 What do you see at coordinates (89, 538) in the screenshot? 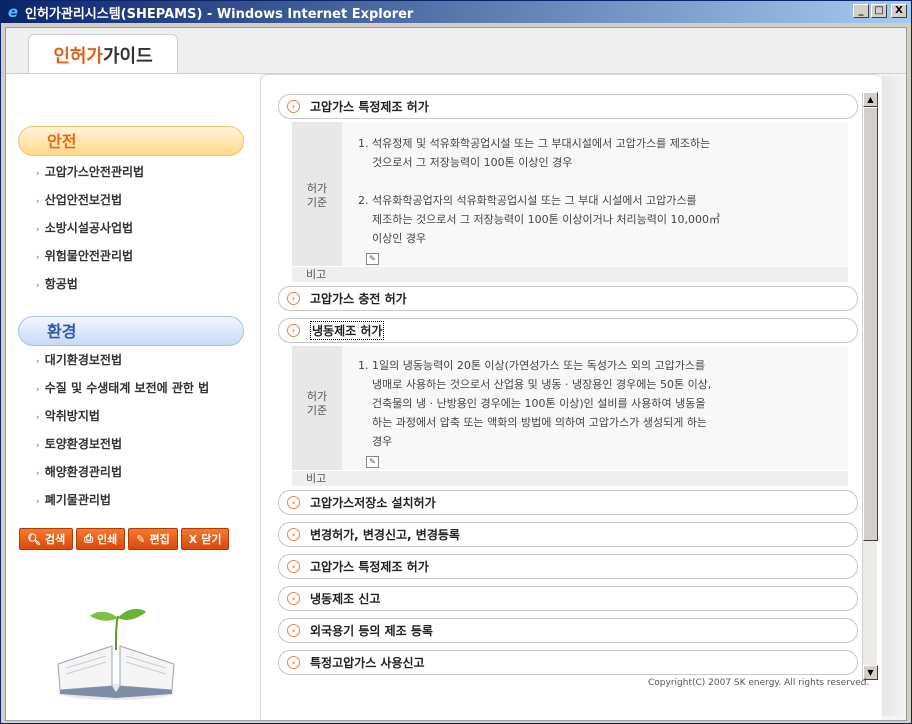
I see `print-icon: ⎙` at bounding box center [89, 538].